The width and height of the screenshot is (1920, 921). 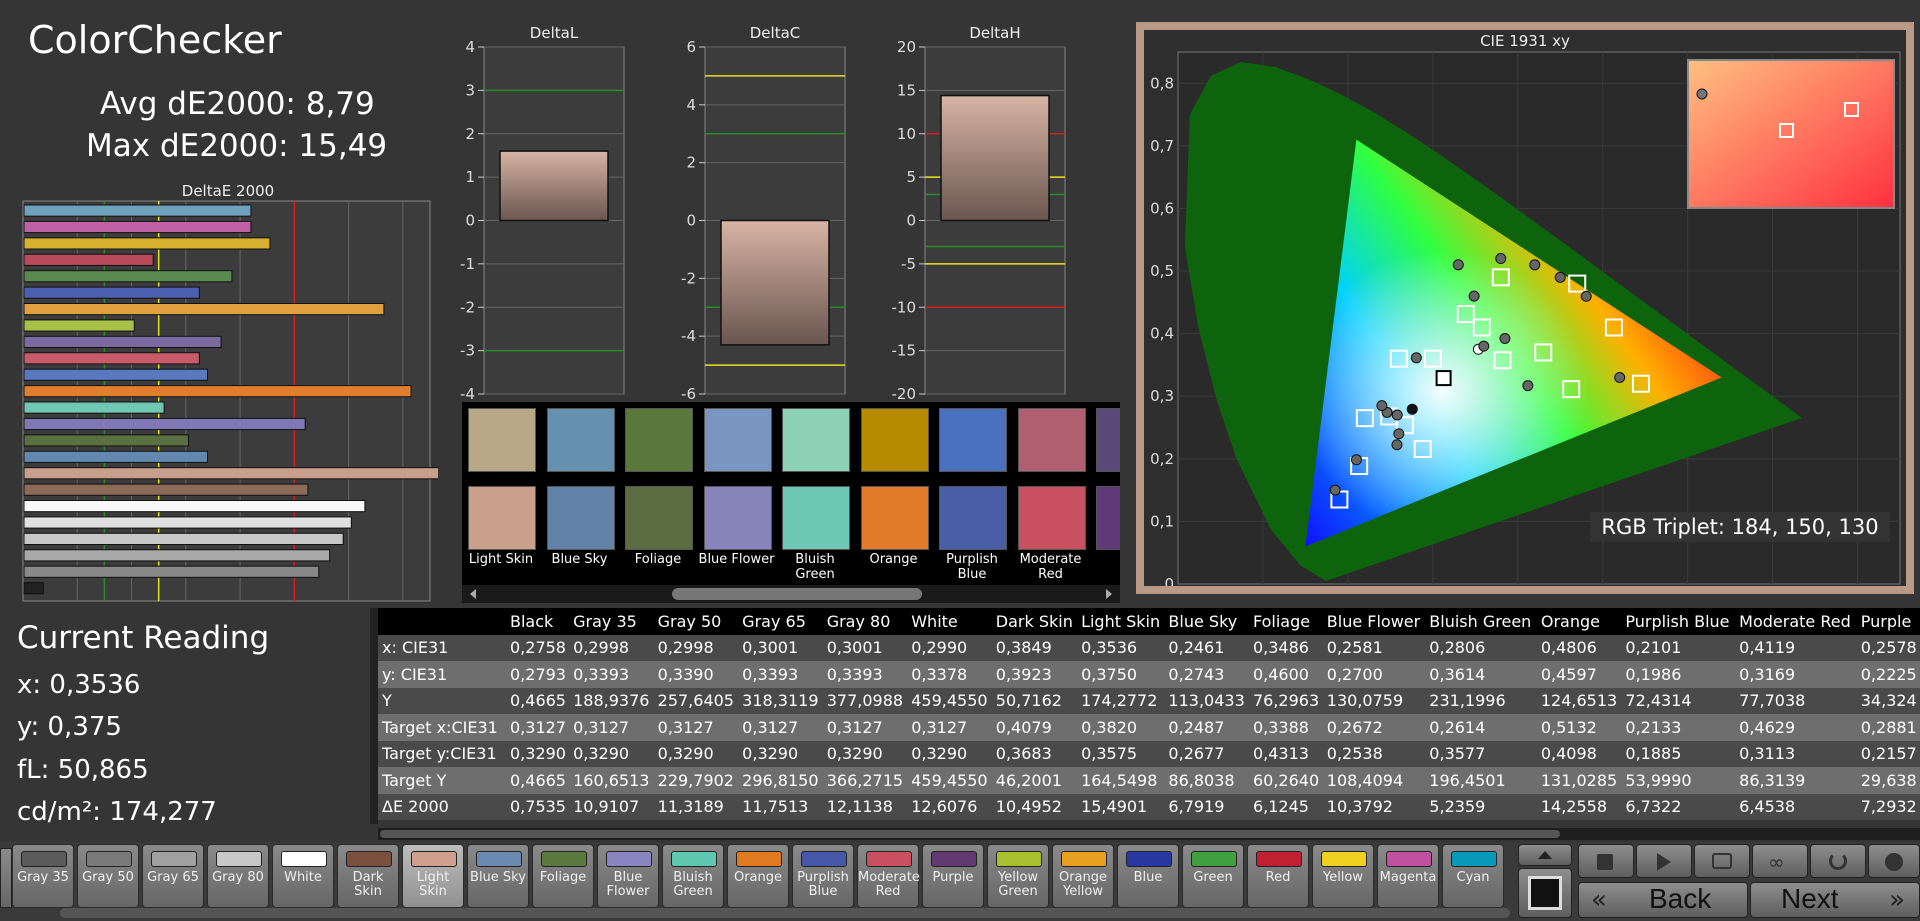 I want to click on patch-button-bluish-green: Bluish Green, so click(x=693, y=876).